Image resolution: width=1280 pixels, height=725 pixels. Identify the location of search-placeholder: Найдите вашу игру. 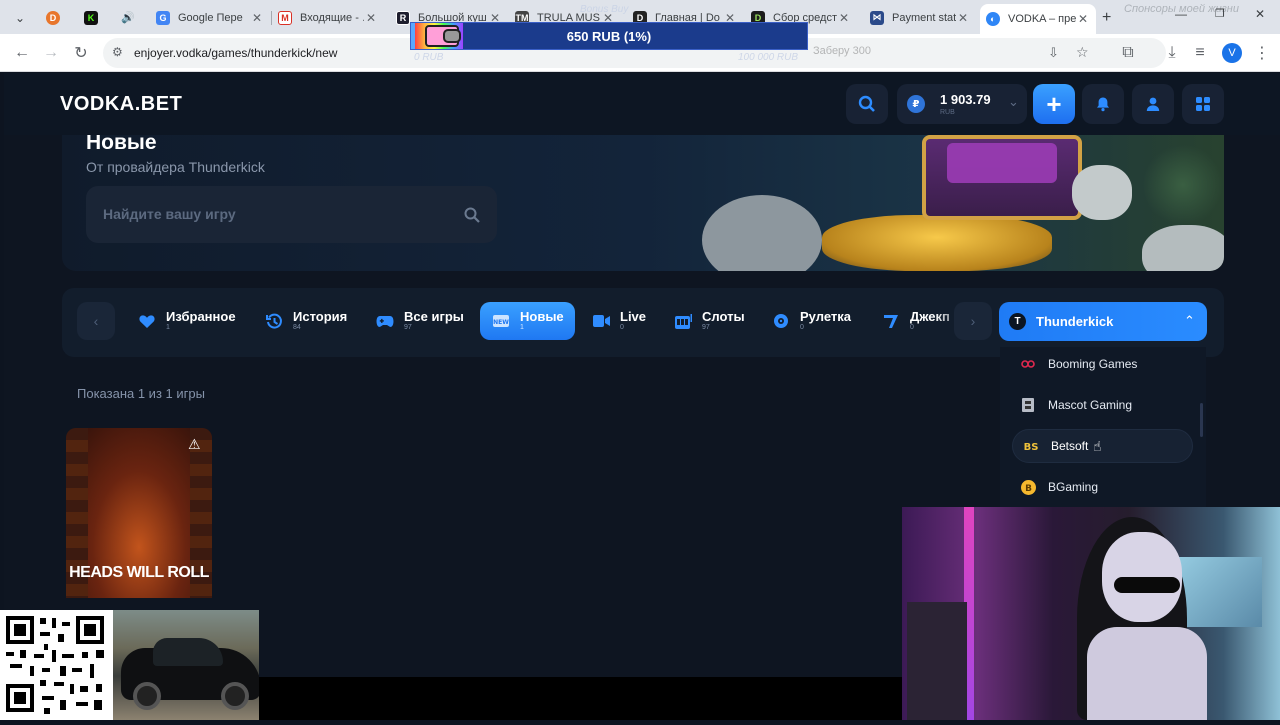
(169, 214).